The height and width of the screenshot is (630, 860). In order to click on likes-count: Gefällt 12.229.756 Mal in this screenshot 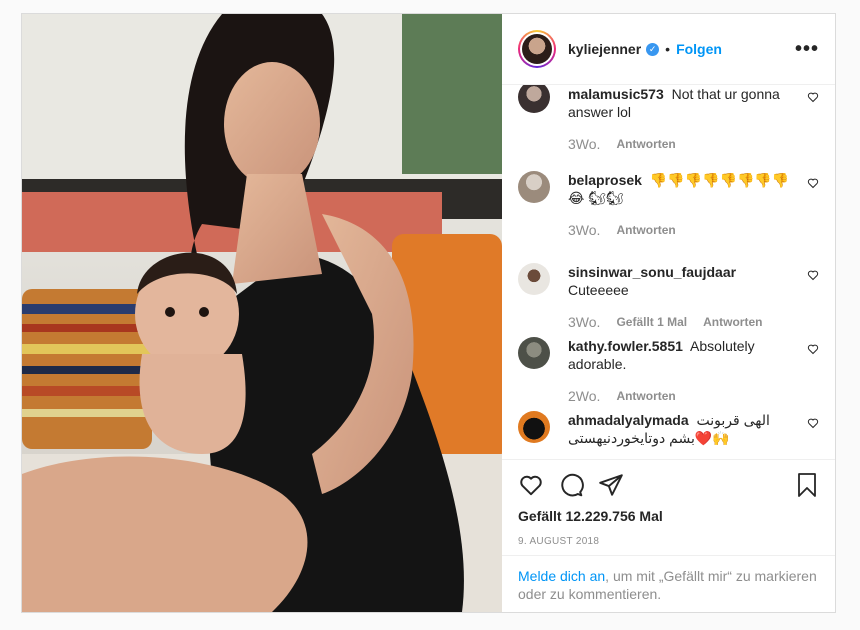, I will do `click(668, 516)`.